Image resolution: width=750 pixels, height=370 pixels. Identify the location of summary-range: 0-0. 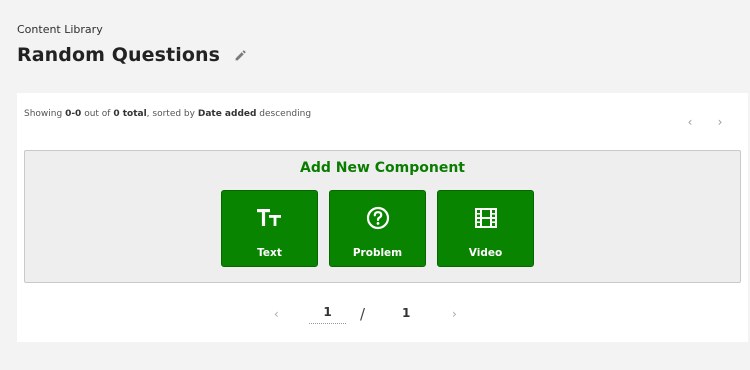
(73, 114).